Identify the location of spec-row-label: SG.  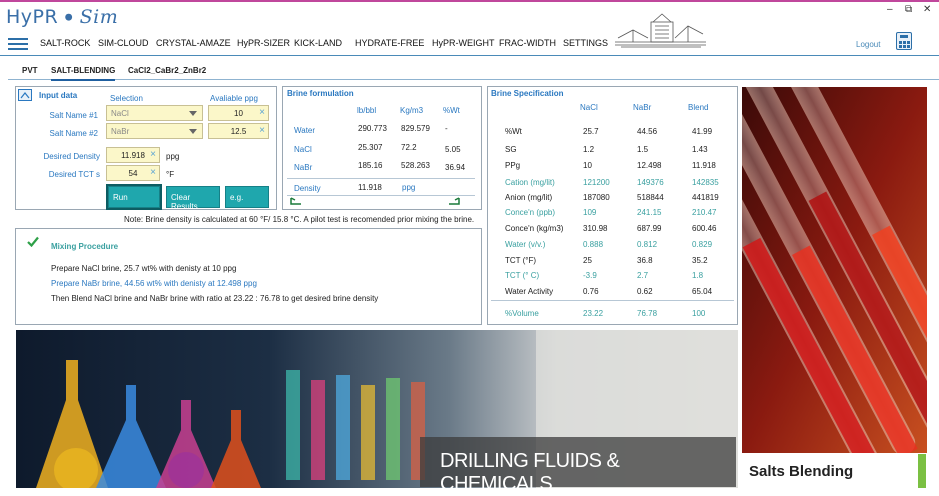
(511, 149).